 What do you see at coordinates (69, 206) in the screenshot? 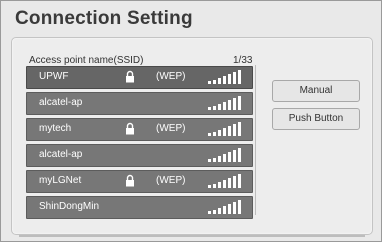
I see `ssid-label: ShinDongMin` at bounding box center [69, 206].